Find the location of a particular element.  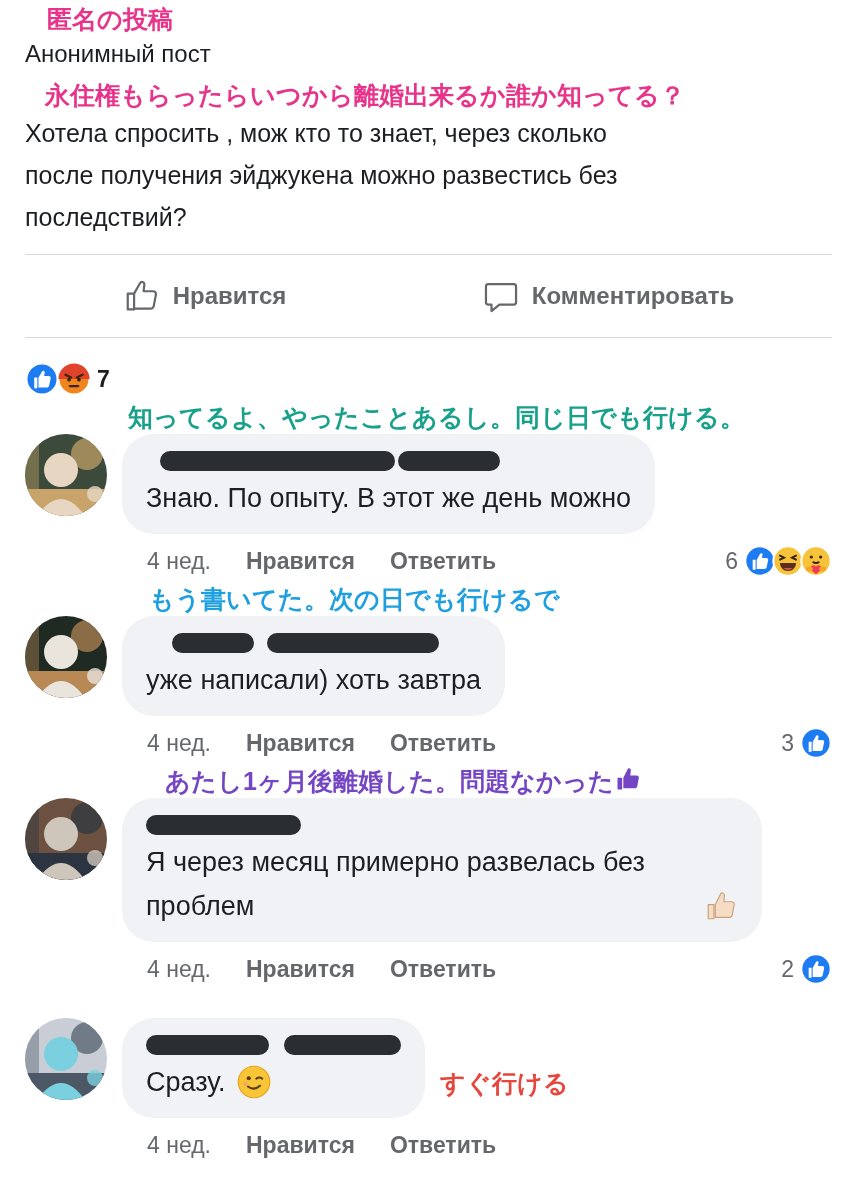

annotation-text: あたし1ヶ月後離婚した。問題なかった is located at coordinates (389, 781).